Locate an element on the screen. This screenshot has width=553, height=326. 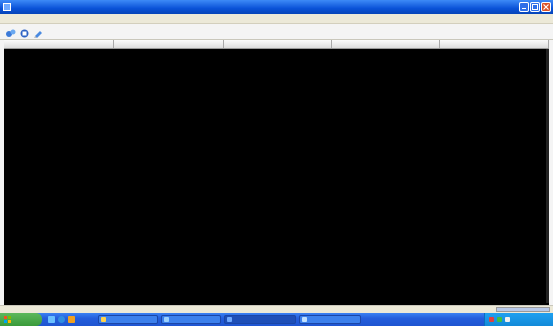
taskbar is located at coordinates (276, 319).